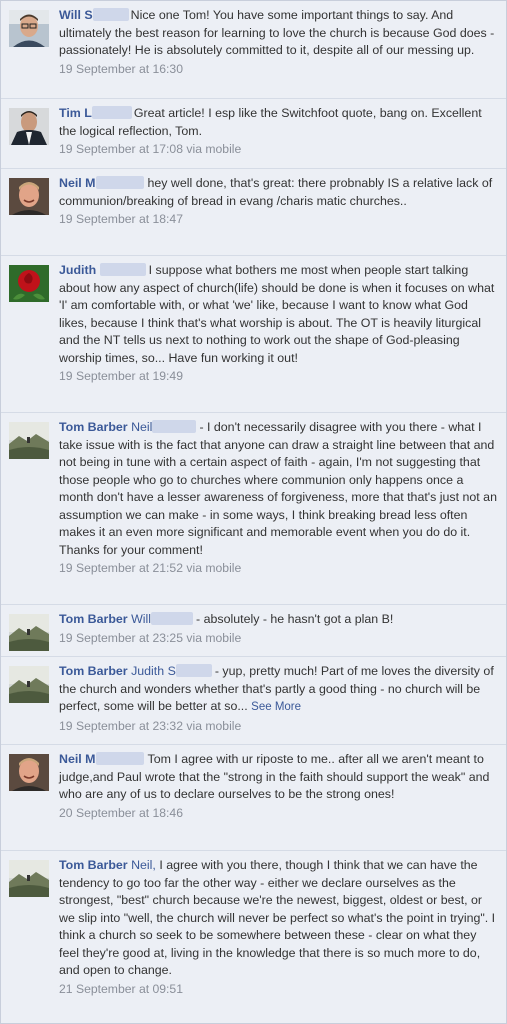 Image resolution: width=507 pixels, height=1024 pixels. What do you see at coordinates (121, 219) in the screenshot?
I see `comment-timestamp: 19 September at 18:47` at bounding box center [121, 219].